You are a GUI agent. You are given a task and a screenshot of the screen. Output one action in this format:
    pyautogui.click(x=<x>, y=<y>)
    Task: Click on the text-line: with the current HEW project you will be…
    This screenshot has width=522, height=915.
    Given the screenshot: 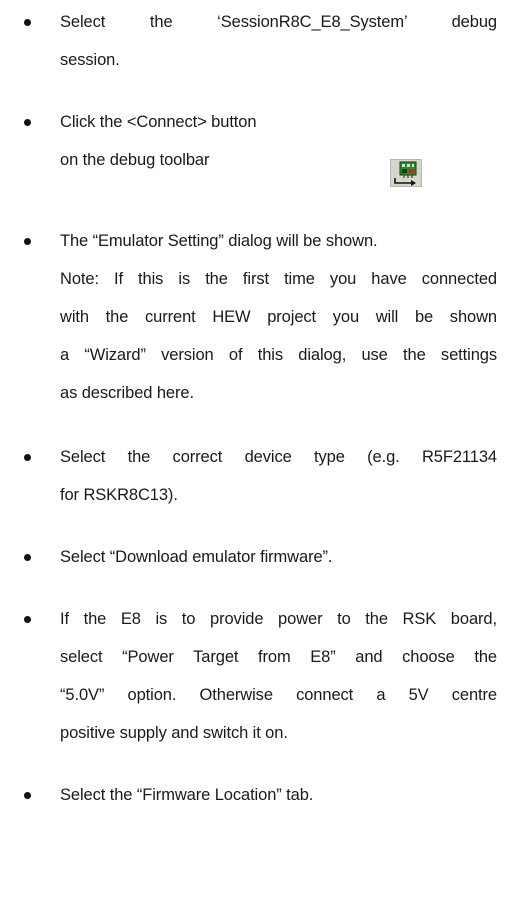 What is the action you would take?
    pyautogui.click(x=278, y=317)
    